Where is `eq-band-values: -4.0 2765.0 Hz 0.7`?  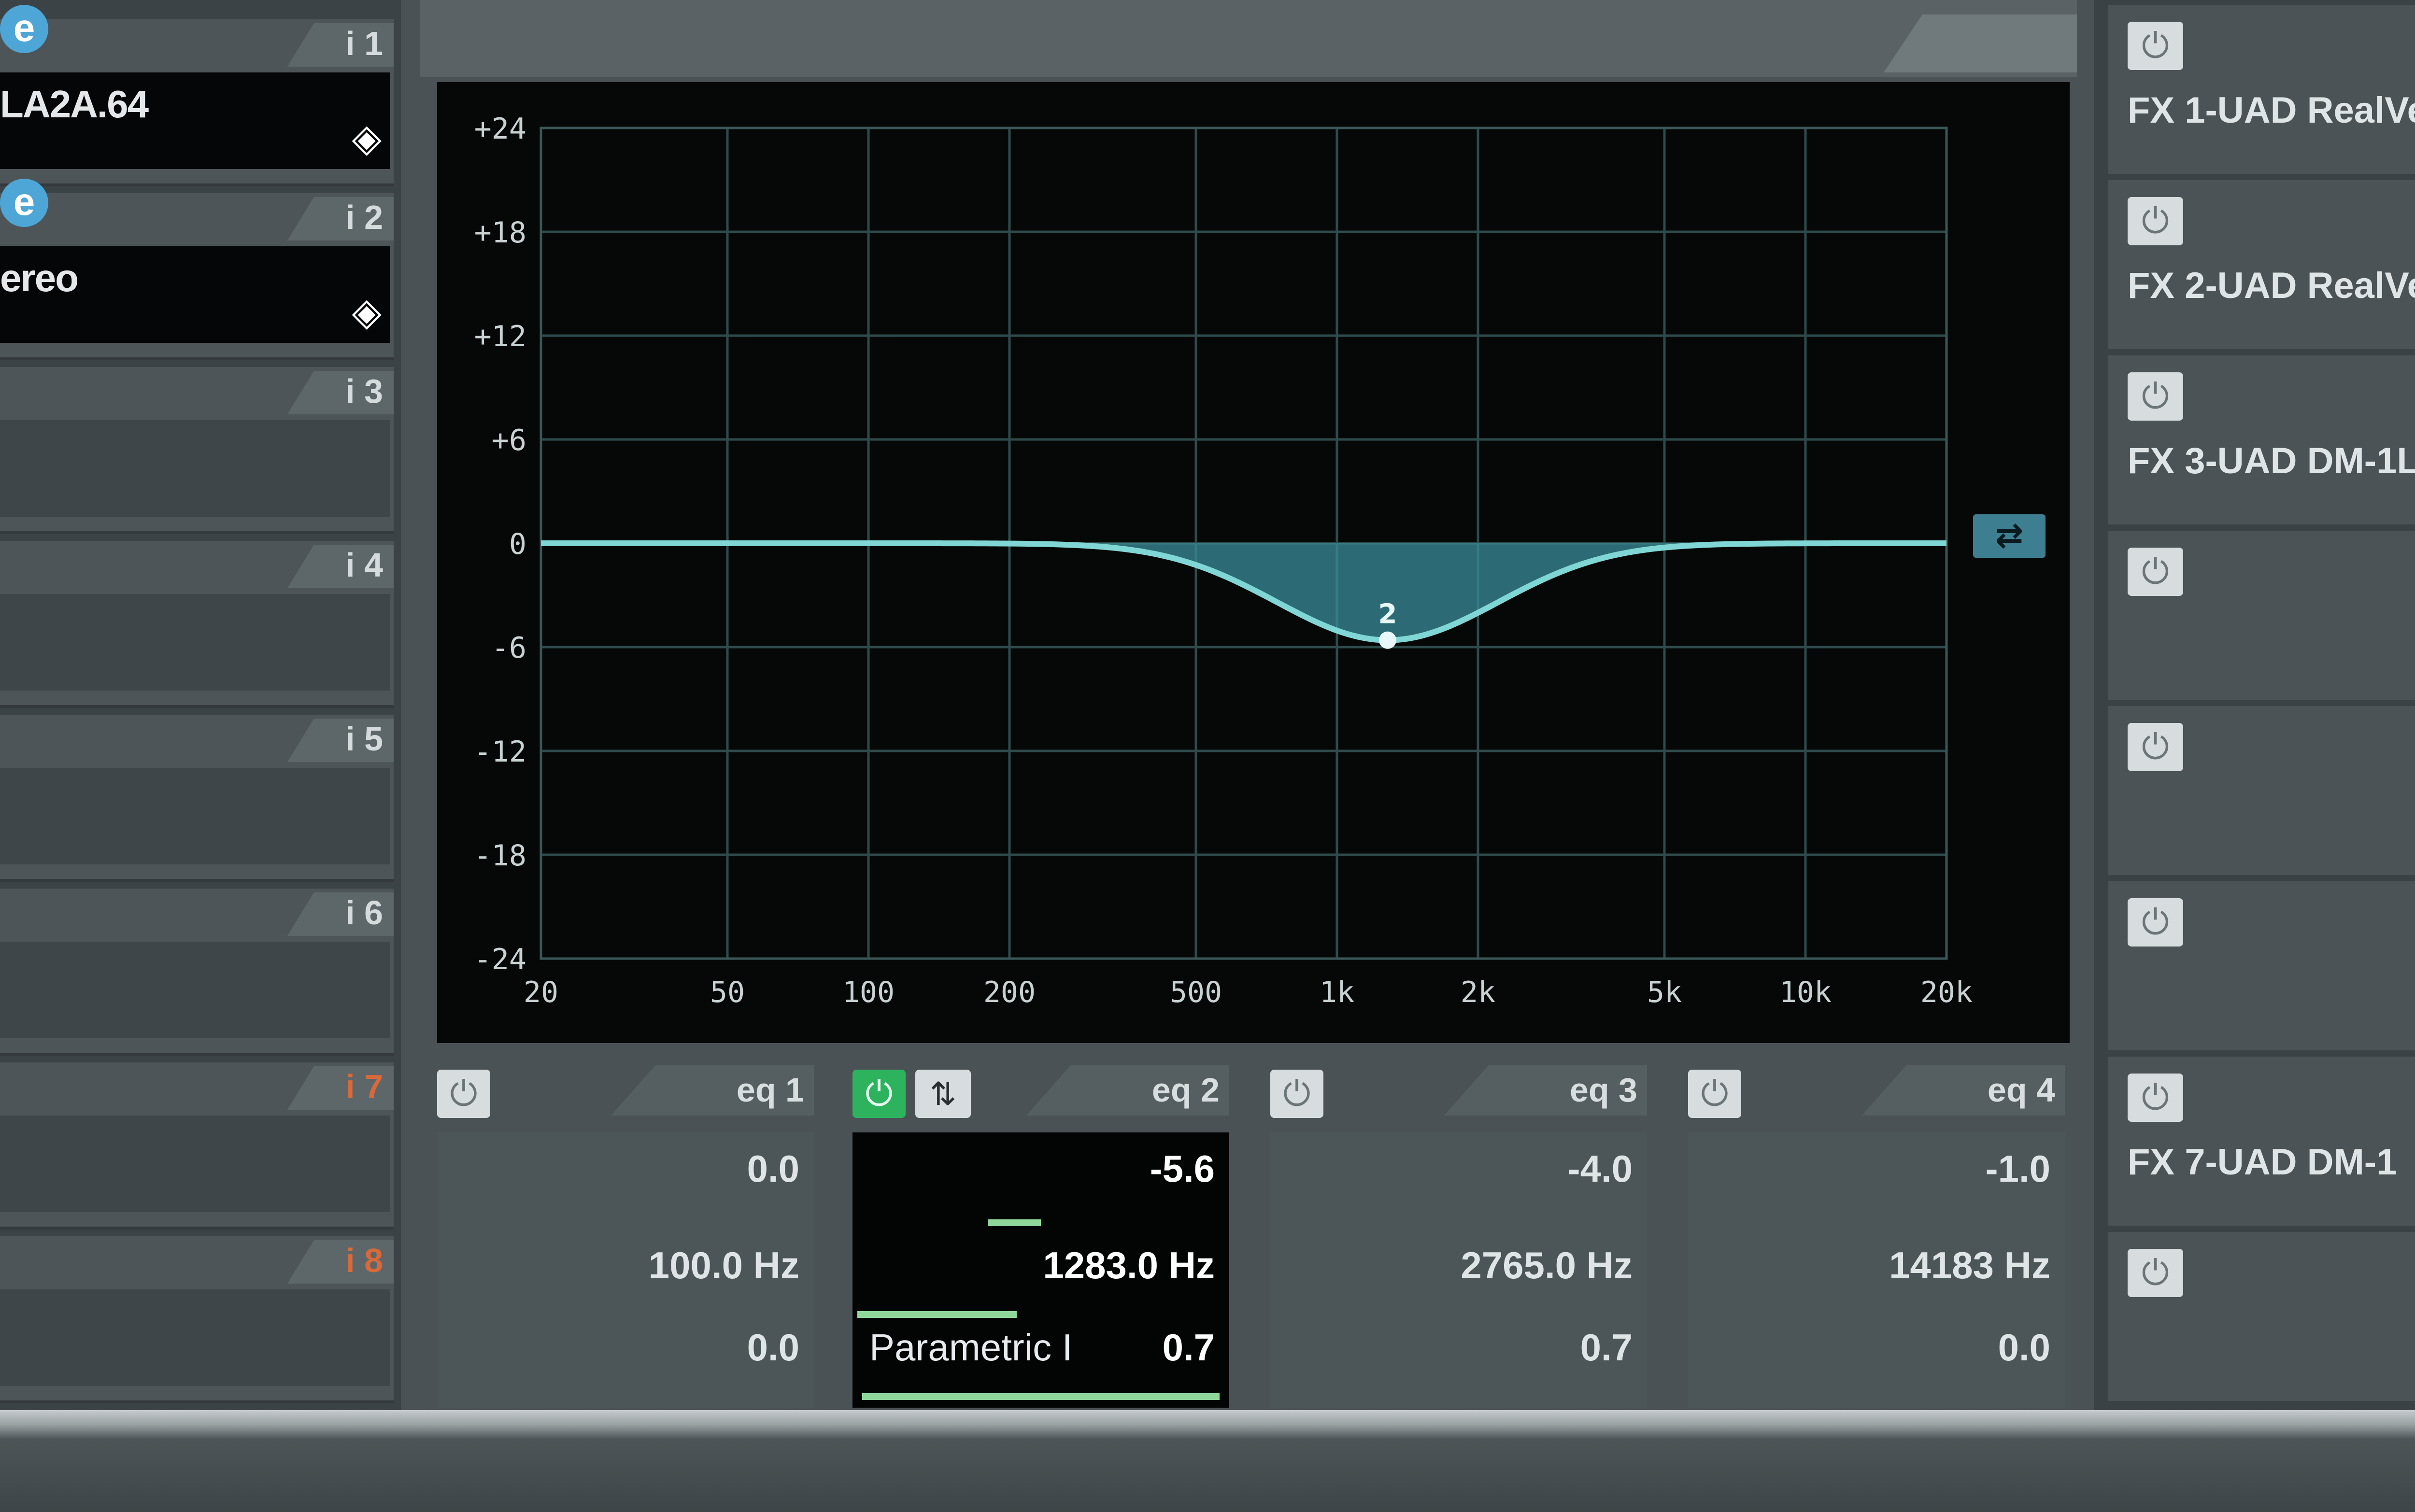 eq-band-values: -4.0 2765.0 Hz 0.7 is located at coordinates (1458, 1270).